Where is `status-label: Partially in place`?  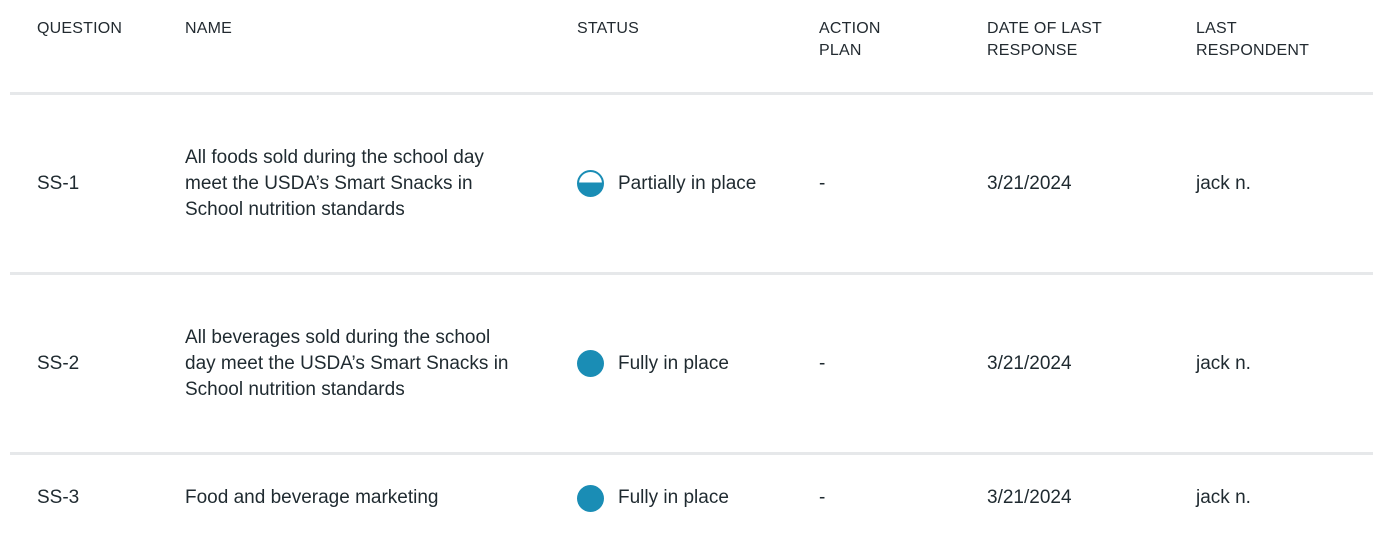
status-label: Partially in place is located at coordinates (687, 183).